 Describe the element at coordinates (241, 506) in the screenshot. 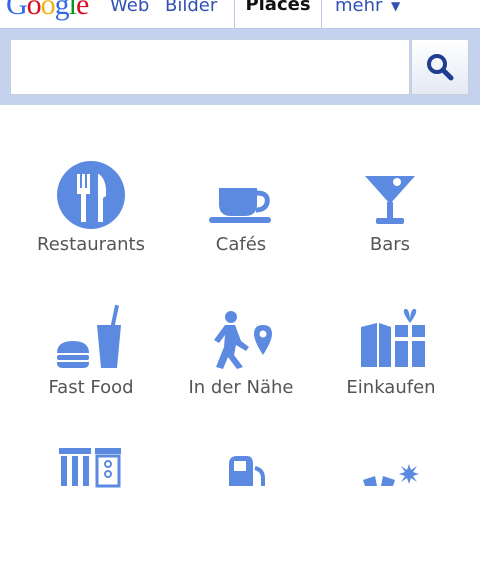

I see `category-gas-station` at that location.